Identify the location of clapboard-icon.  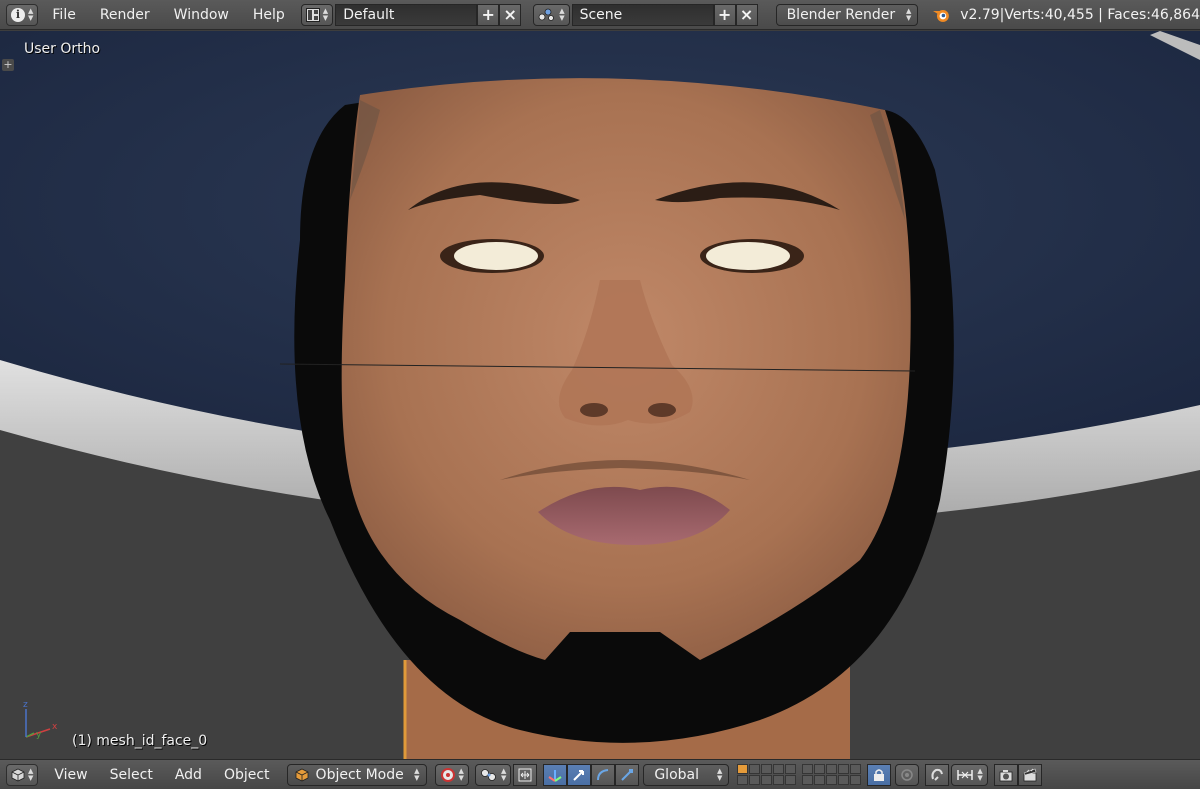
(1030, 774).